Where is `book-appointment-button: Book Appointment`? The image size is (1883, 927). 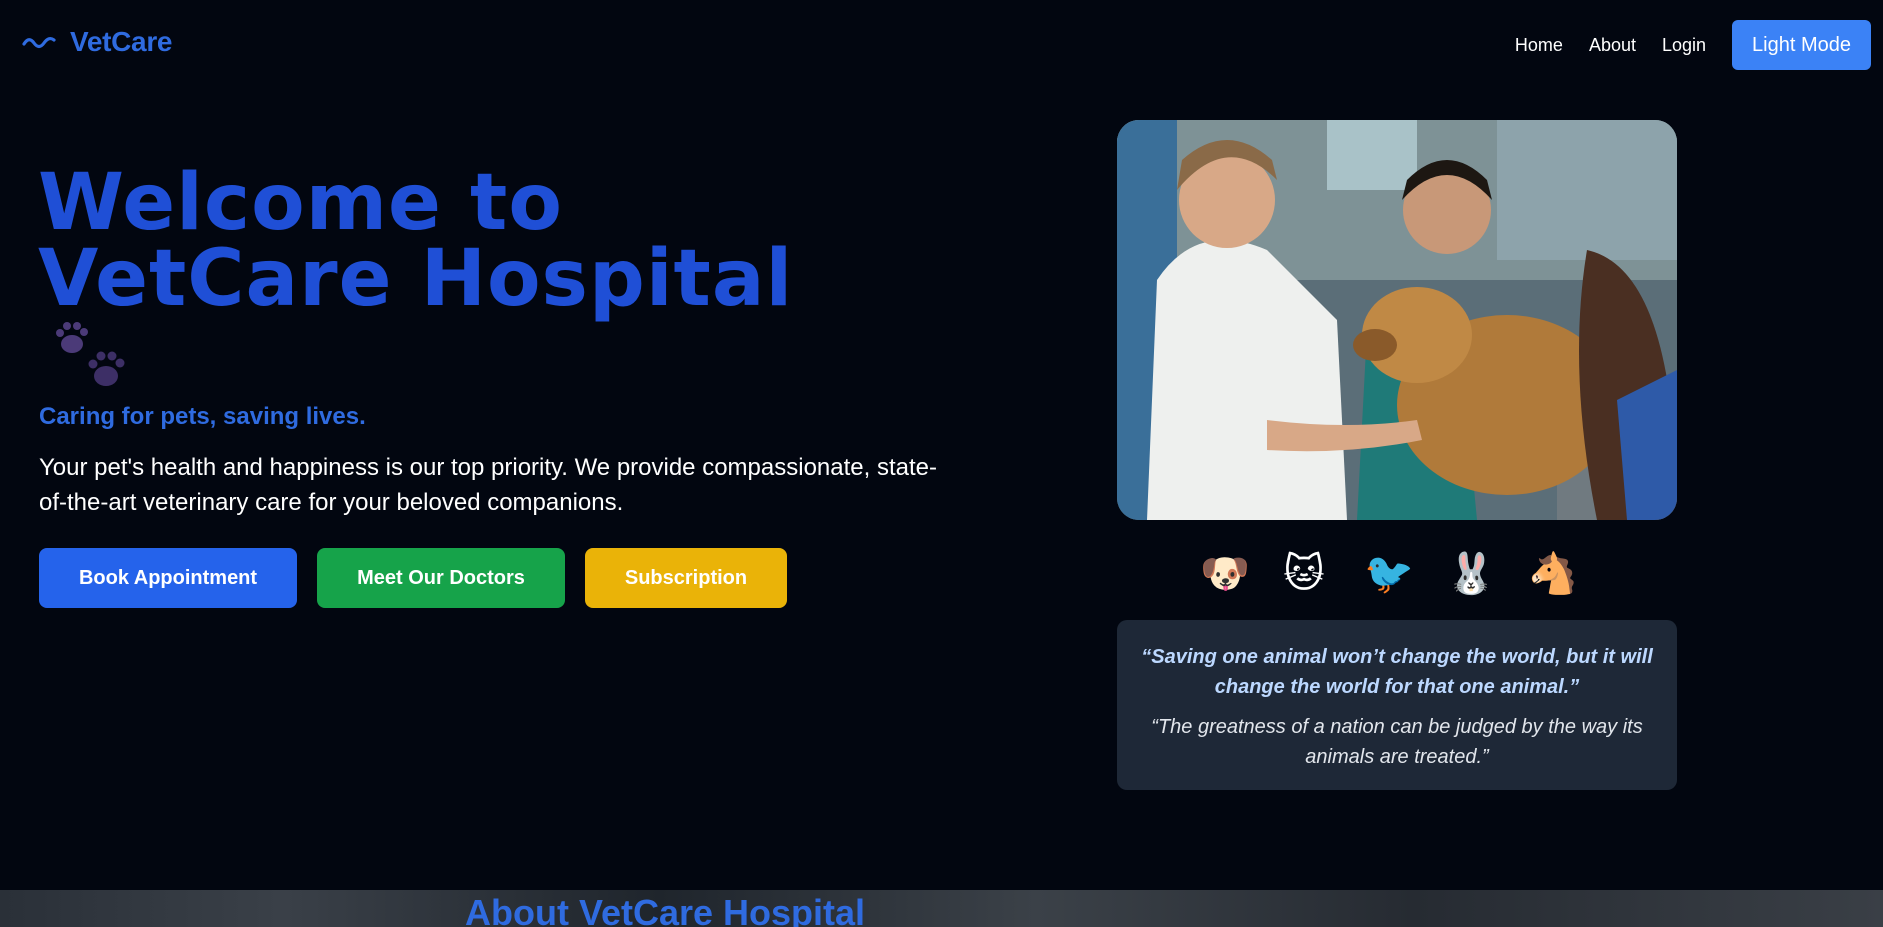
book-appointment-button: Book Appointment is located at coordinates (168, 578).